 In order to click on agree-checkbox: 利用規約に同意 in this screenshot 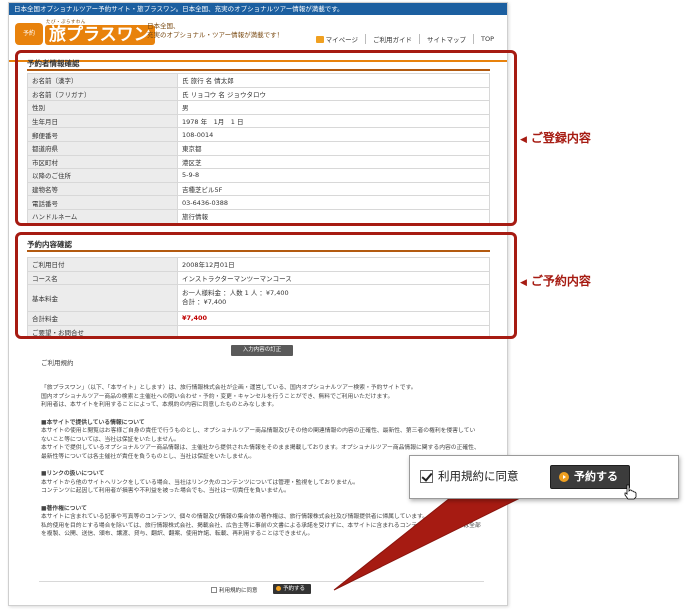, I will do `click(469, 476)`.